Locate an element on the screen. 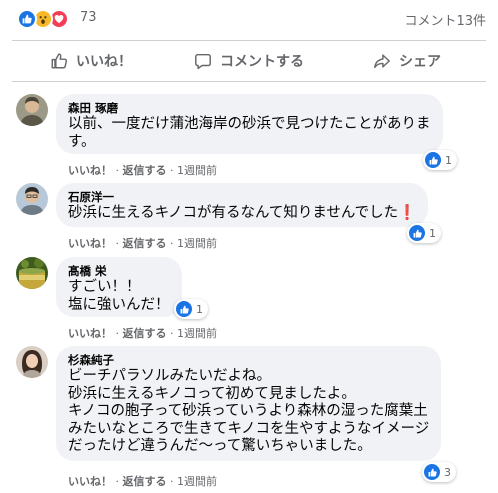 The width and height of the screenshot is (498, 493). comment-text-line: 砂浜に生えるキノコが有るなんて知りませんでした❗ is located at coordinates (242, 214).